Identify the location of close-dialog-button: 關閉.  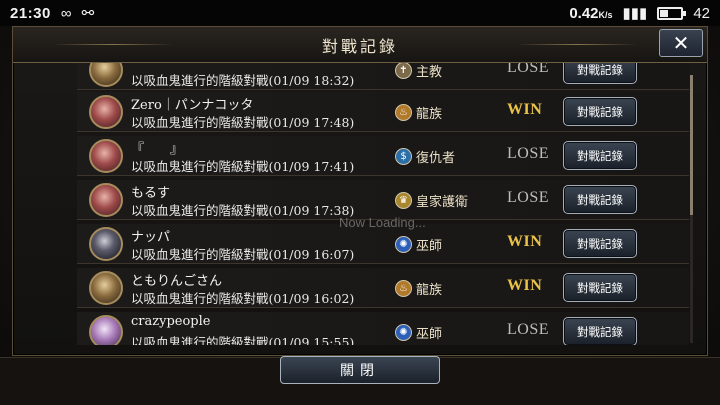
(360, 370).